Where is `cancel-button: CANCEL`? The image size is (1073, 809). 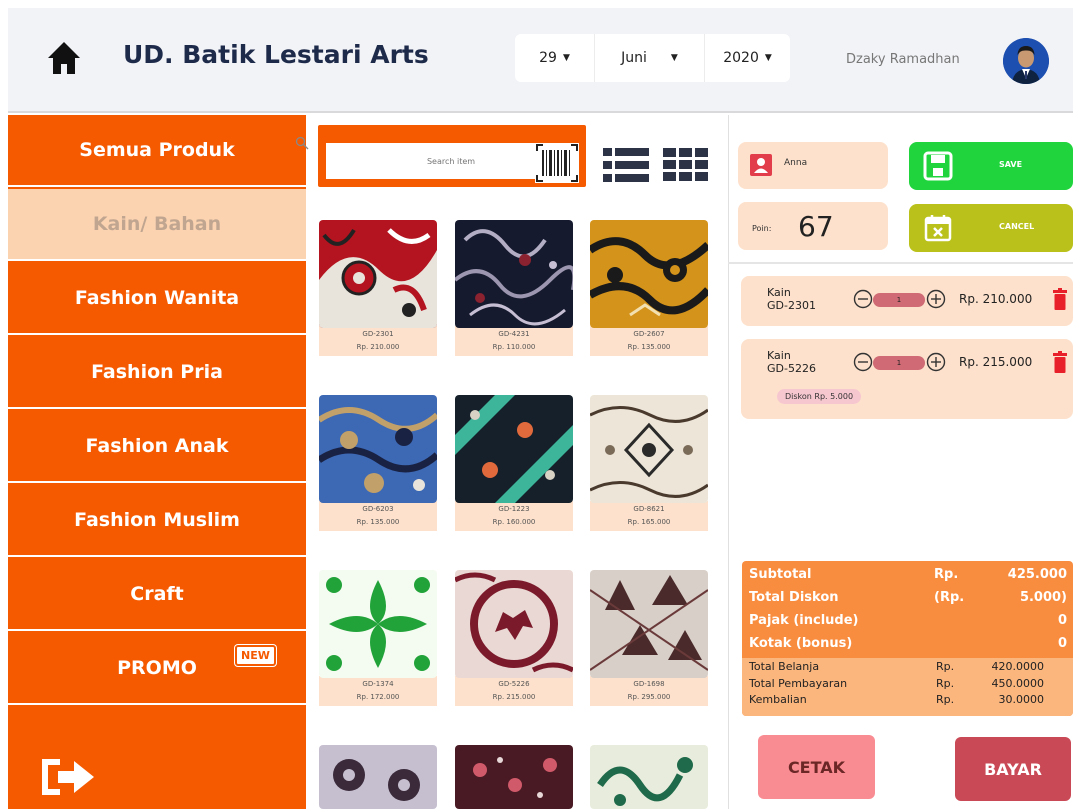
cancel-button: CANCEL is located at coordinates (991, 228).